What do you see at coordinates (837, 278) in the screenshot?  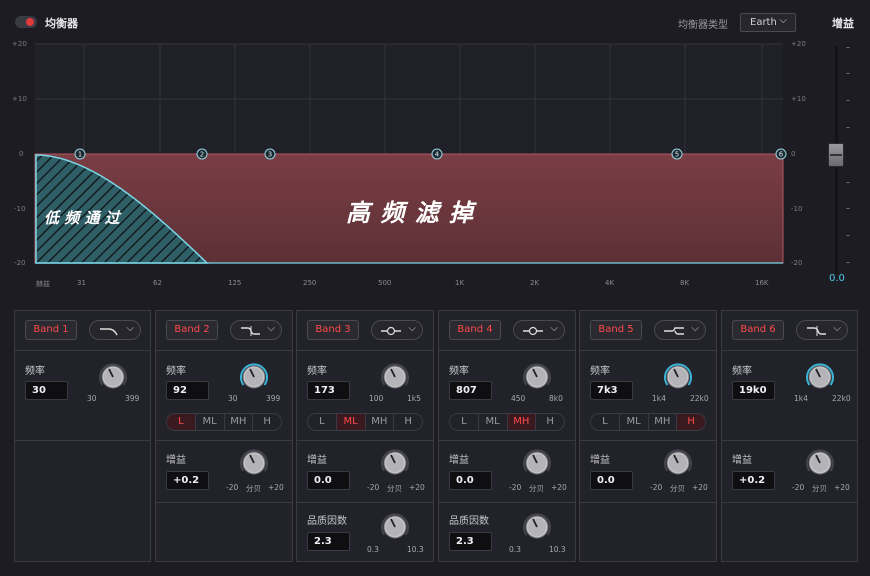 I see `master-gain-value: 0.0` at bounding box center [837, 278].